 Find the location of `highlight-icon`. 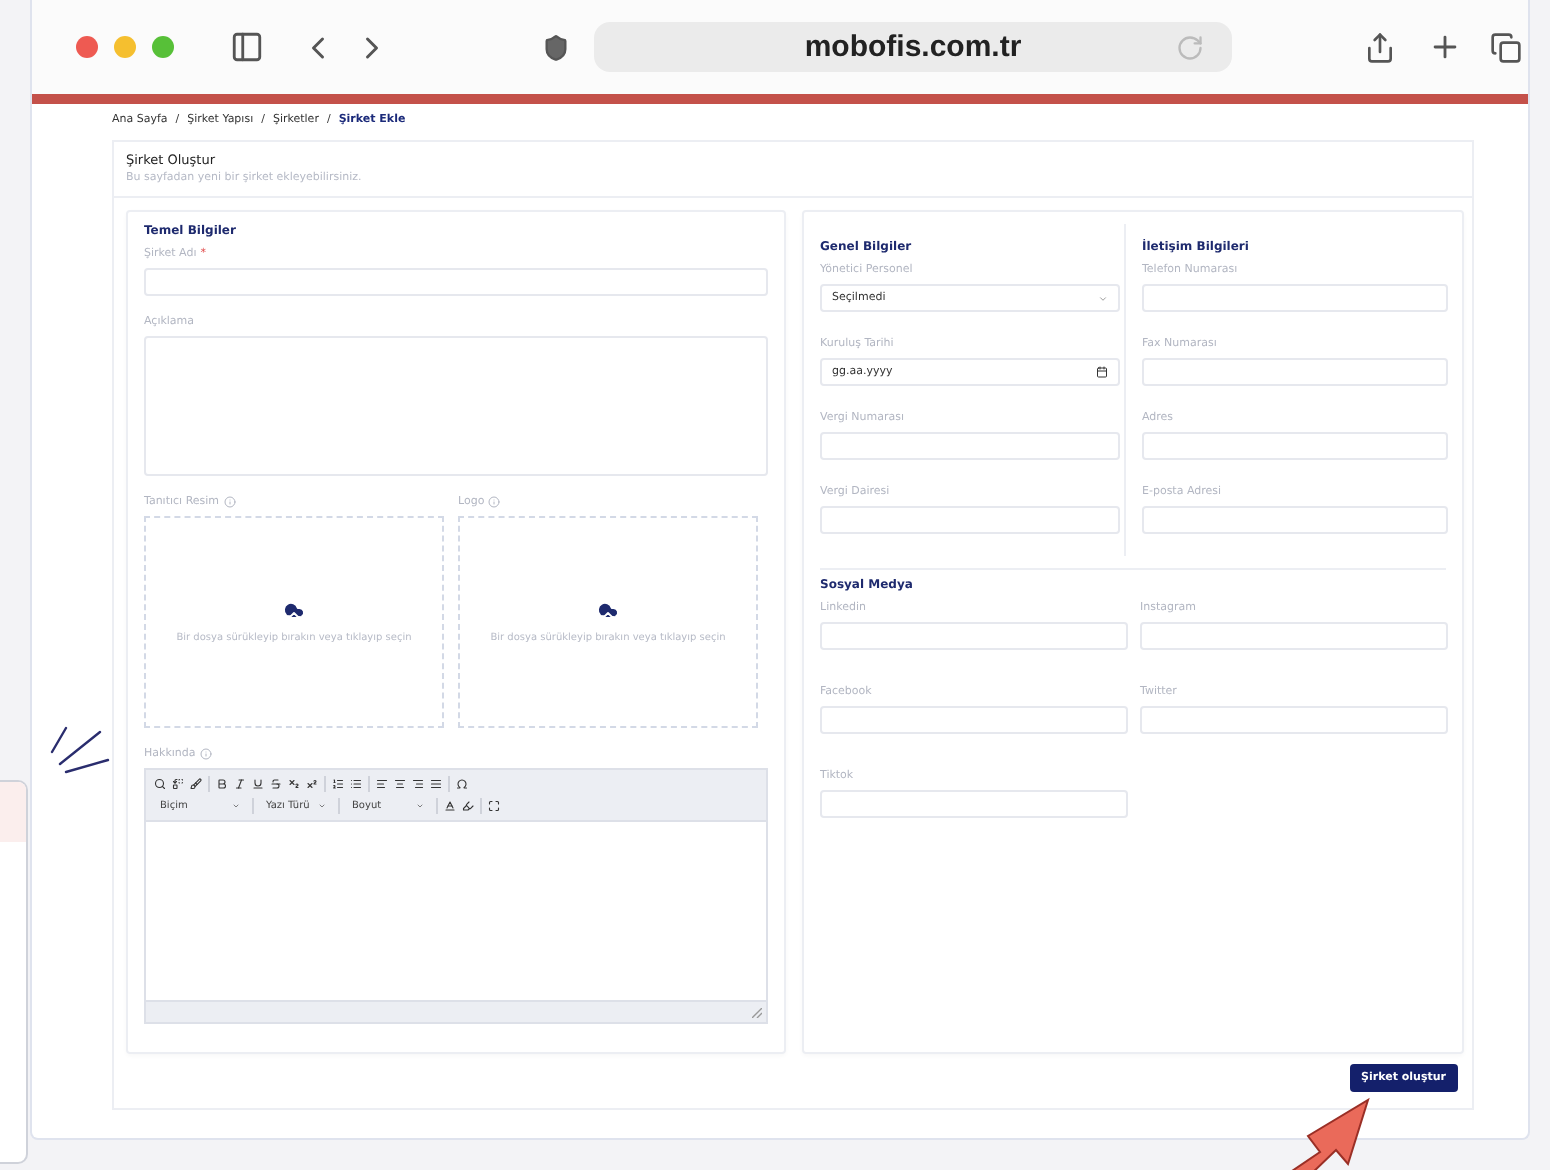

highlight-icon is located at coordinates (468, 806).